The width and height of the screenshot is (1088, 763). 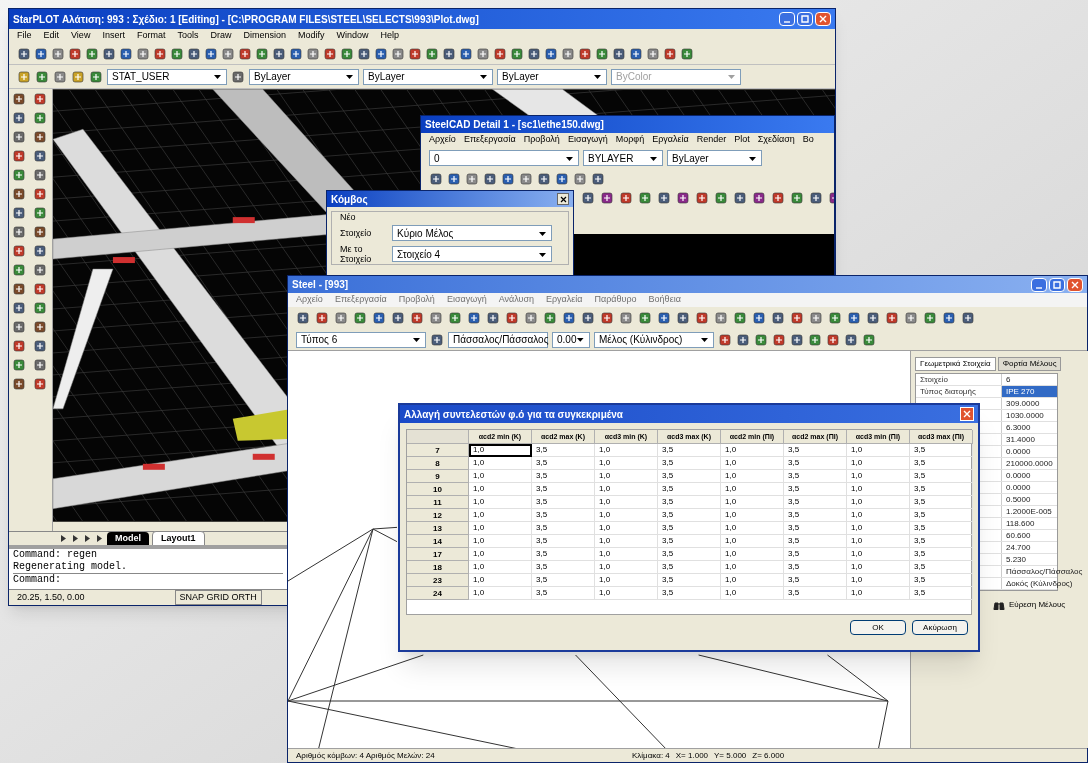 I want to click on dialog-button: Ακύρωση, so click(x=940, y=627).